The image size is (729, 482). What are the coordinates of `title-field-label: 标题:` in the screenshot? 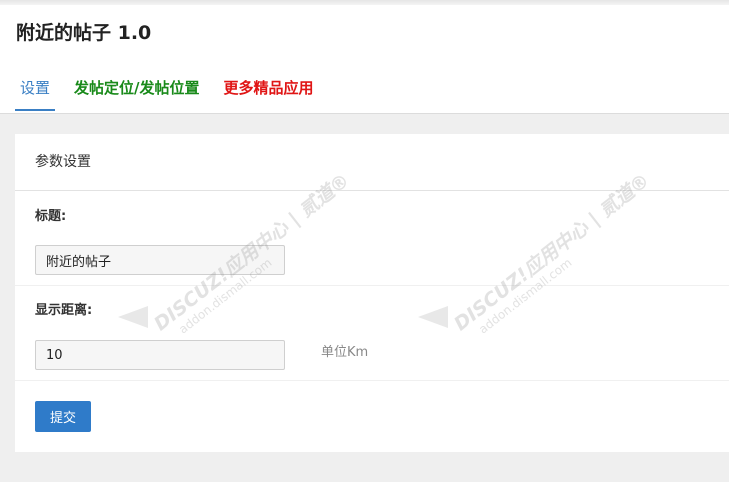 It's located at (51, 216).